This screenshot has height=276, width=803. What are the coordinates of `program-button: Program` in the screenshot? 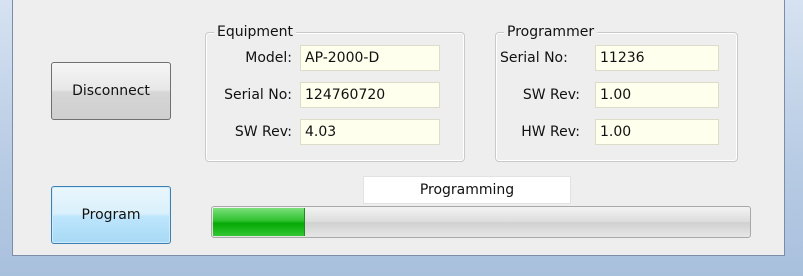 It's located at (111, 215).